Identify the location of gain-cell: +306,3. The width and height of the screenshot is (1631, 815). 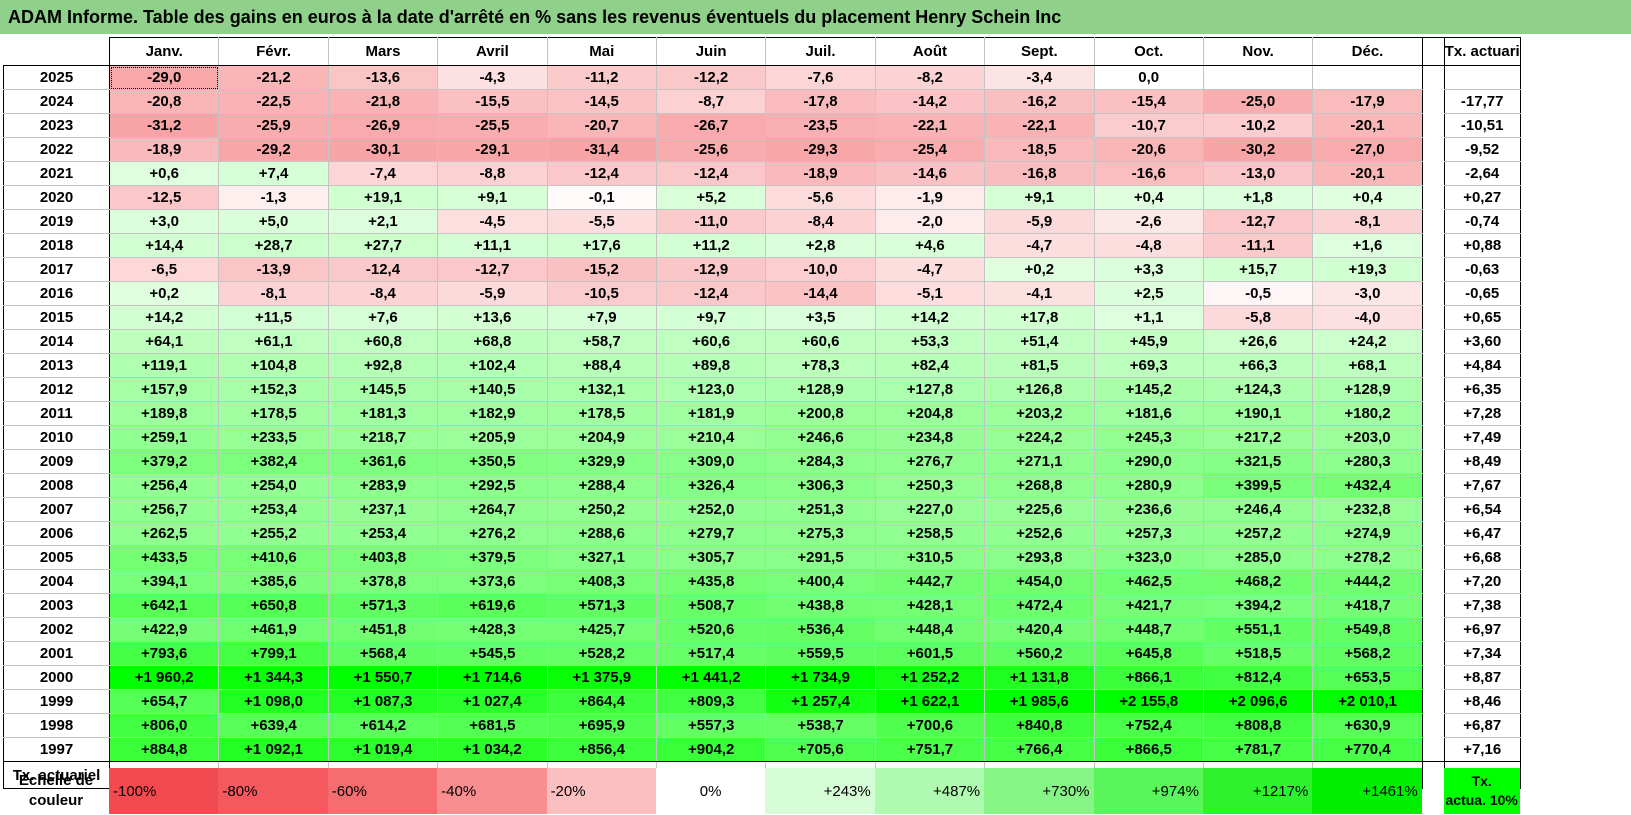
(820, 485).